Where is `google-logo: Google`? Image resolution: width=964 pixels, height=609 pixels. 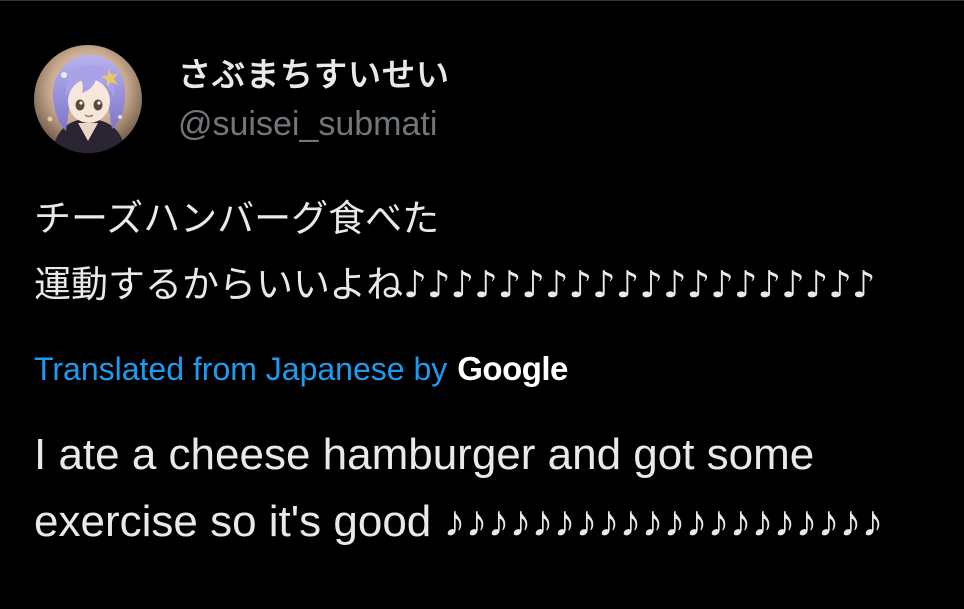 google-logo: Google is located at coordinates (512, 368).